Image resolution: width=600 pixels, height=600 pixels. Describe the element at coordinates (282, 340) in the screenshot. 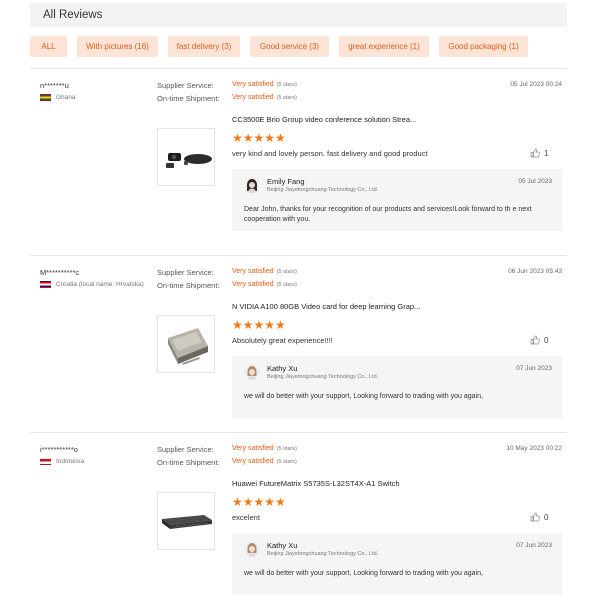

I see `review-comment: Absolutely great experience!!!!` at that location.